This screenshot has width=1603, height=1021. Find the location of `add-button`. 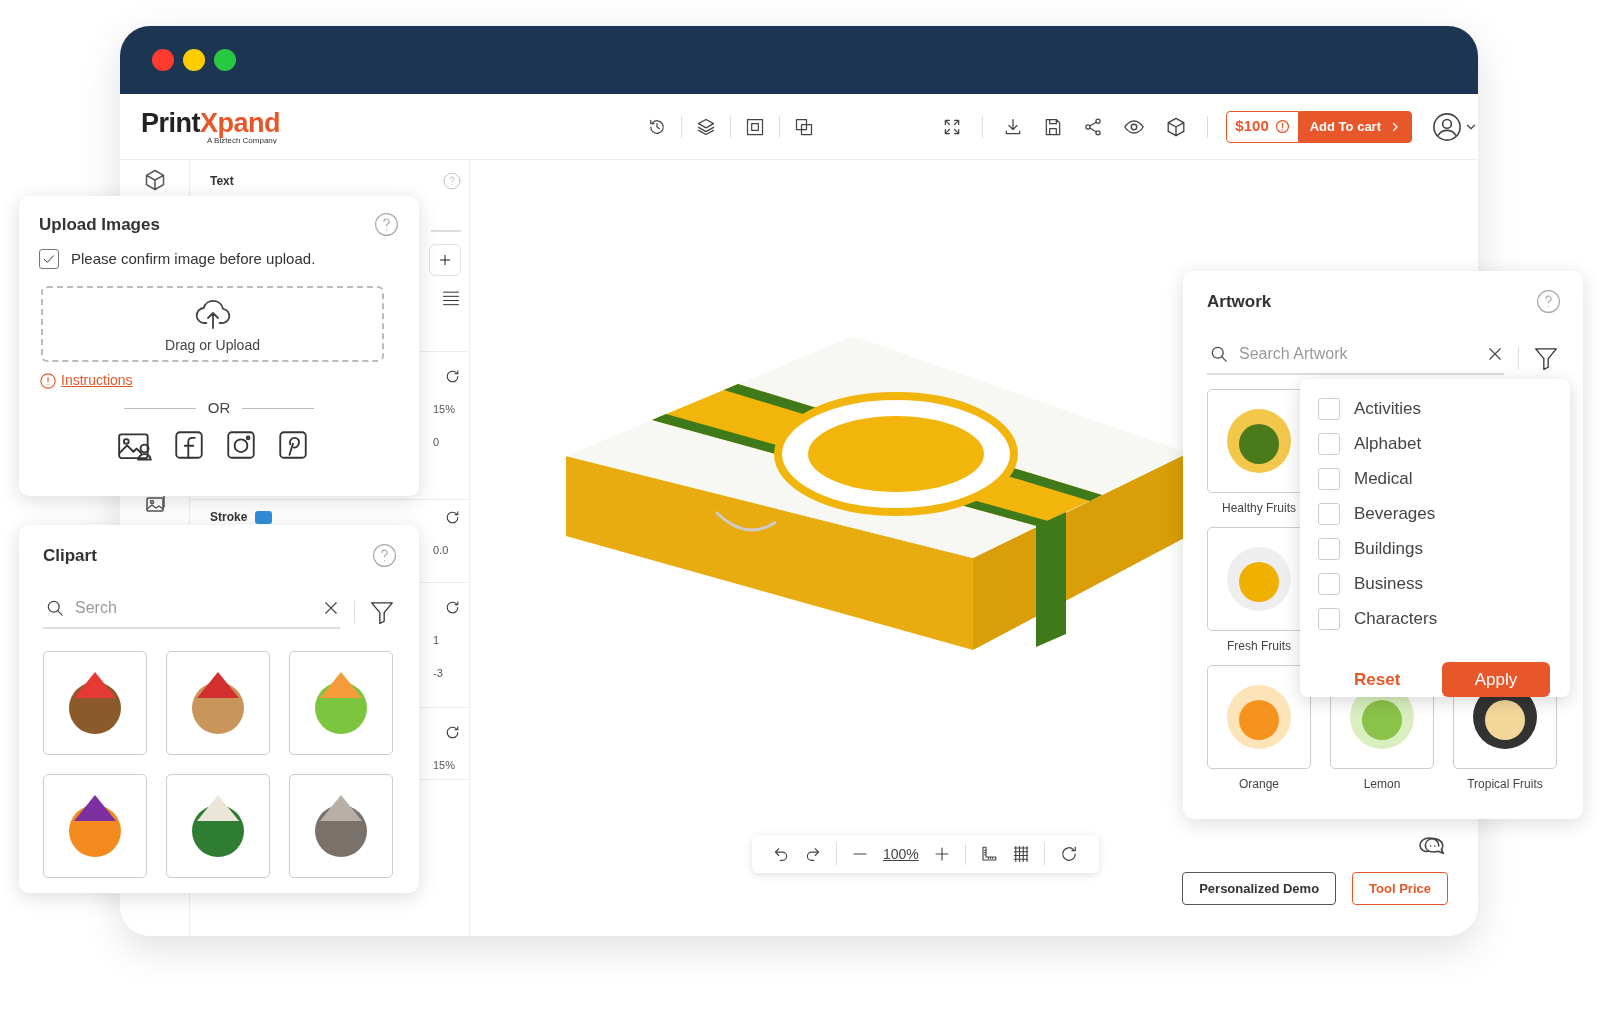

add-button is located at coordinates (445, 260).